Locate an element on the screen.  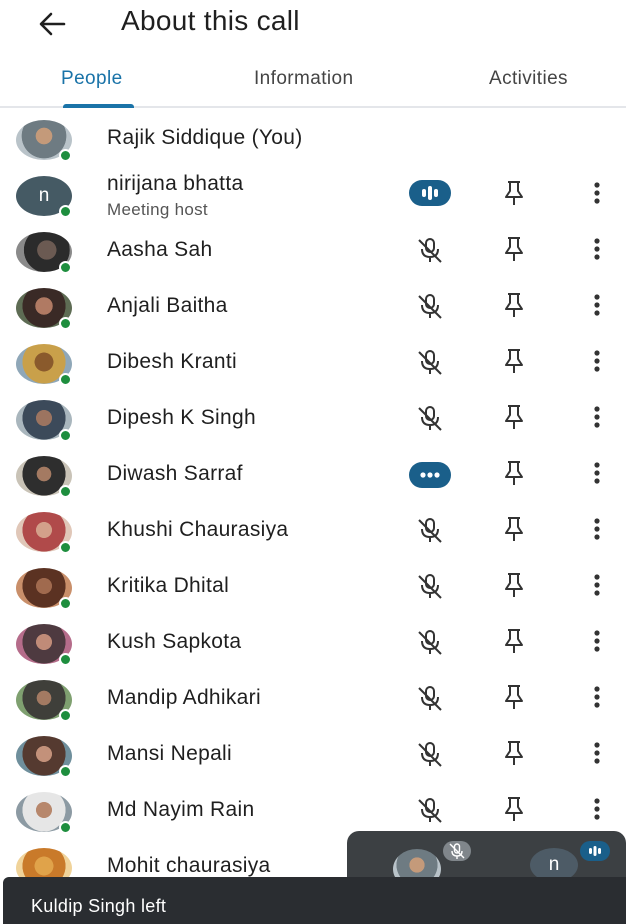
participant-row: Anjali Baitha is located at coordinates (313, 314).